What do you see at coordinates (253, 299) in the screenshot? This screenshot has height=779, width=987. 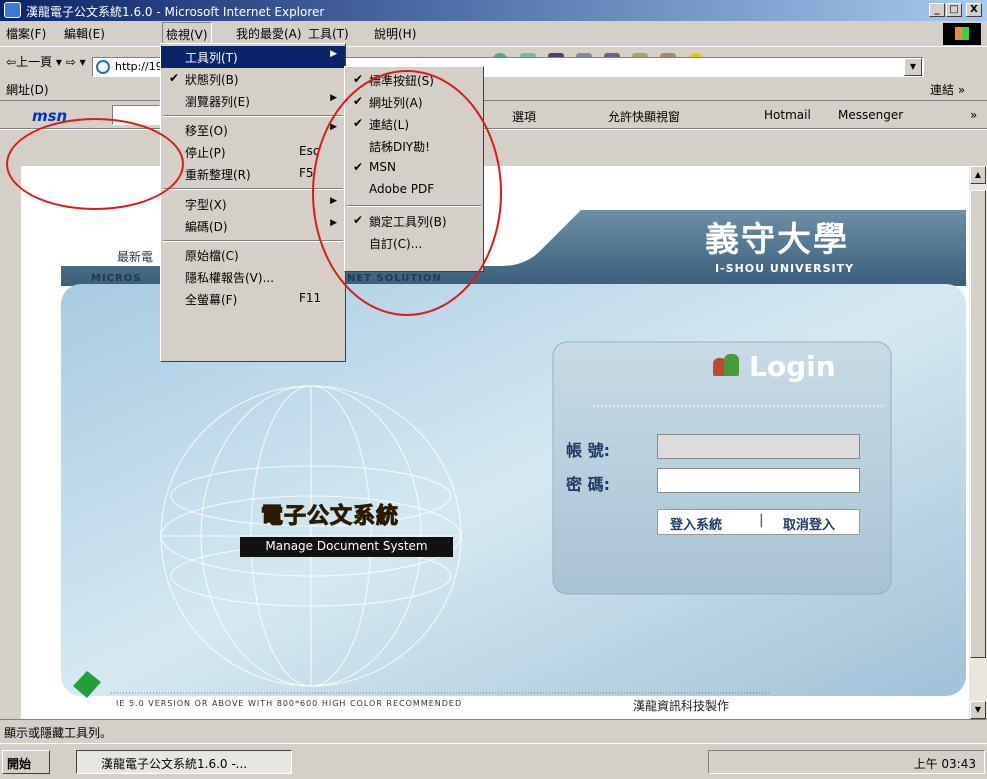 I see `menu-item-fullscreen: 全螢幕(F) F11` at bounding box center [253, 299].